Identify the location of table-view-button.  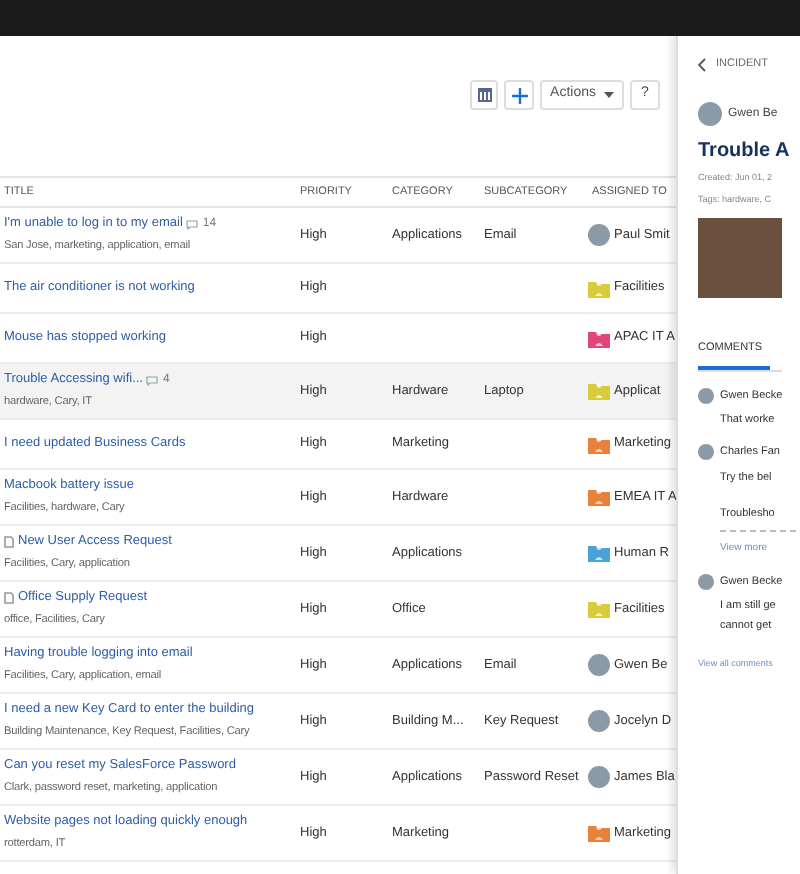
(484, 95).